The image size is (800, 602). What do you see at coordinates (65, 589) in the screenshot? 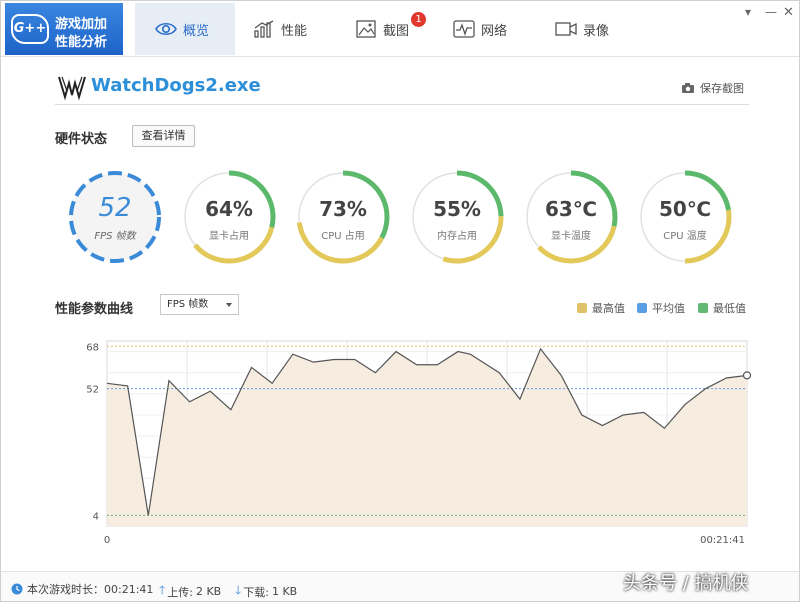
I see `playtime-label: 本次游戏时长：` at bounding box center [65, 589].